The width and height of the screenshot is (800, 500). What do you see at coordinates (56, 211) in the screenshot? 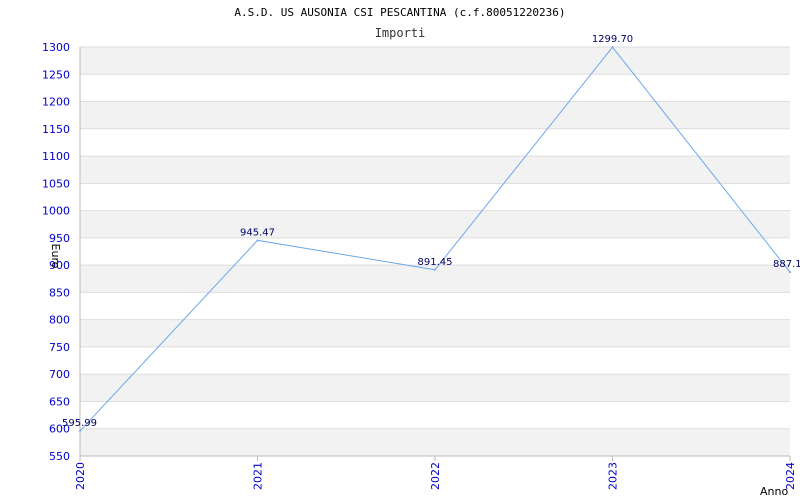
I see `y-tick-label: 1000` at bounding box center [56, 211].